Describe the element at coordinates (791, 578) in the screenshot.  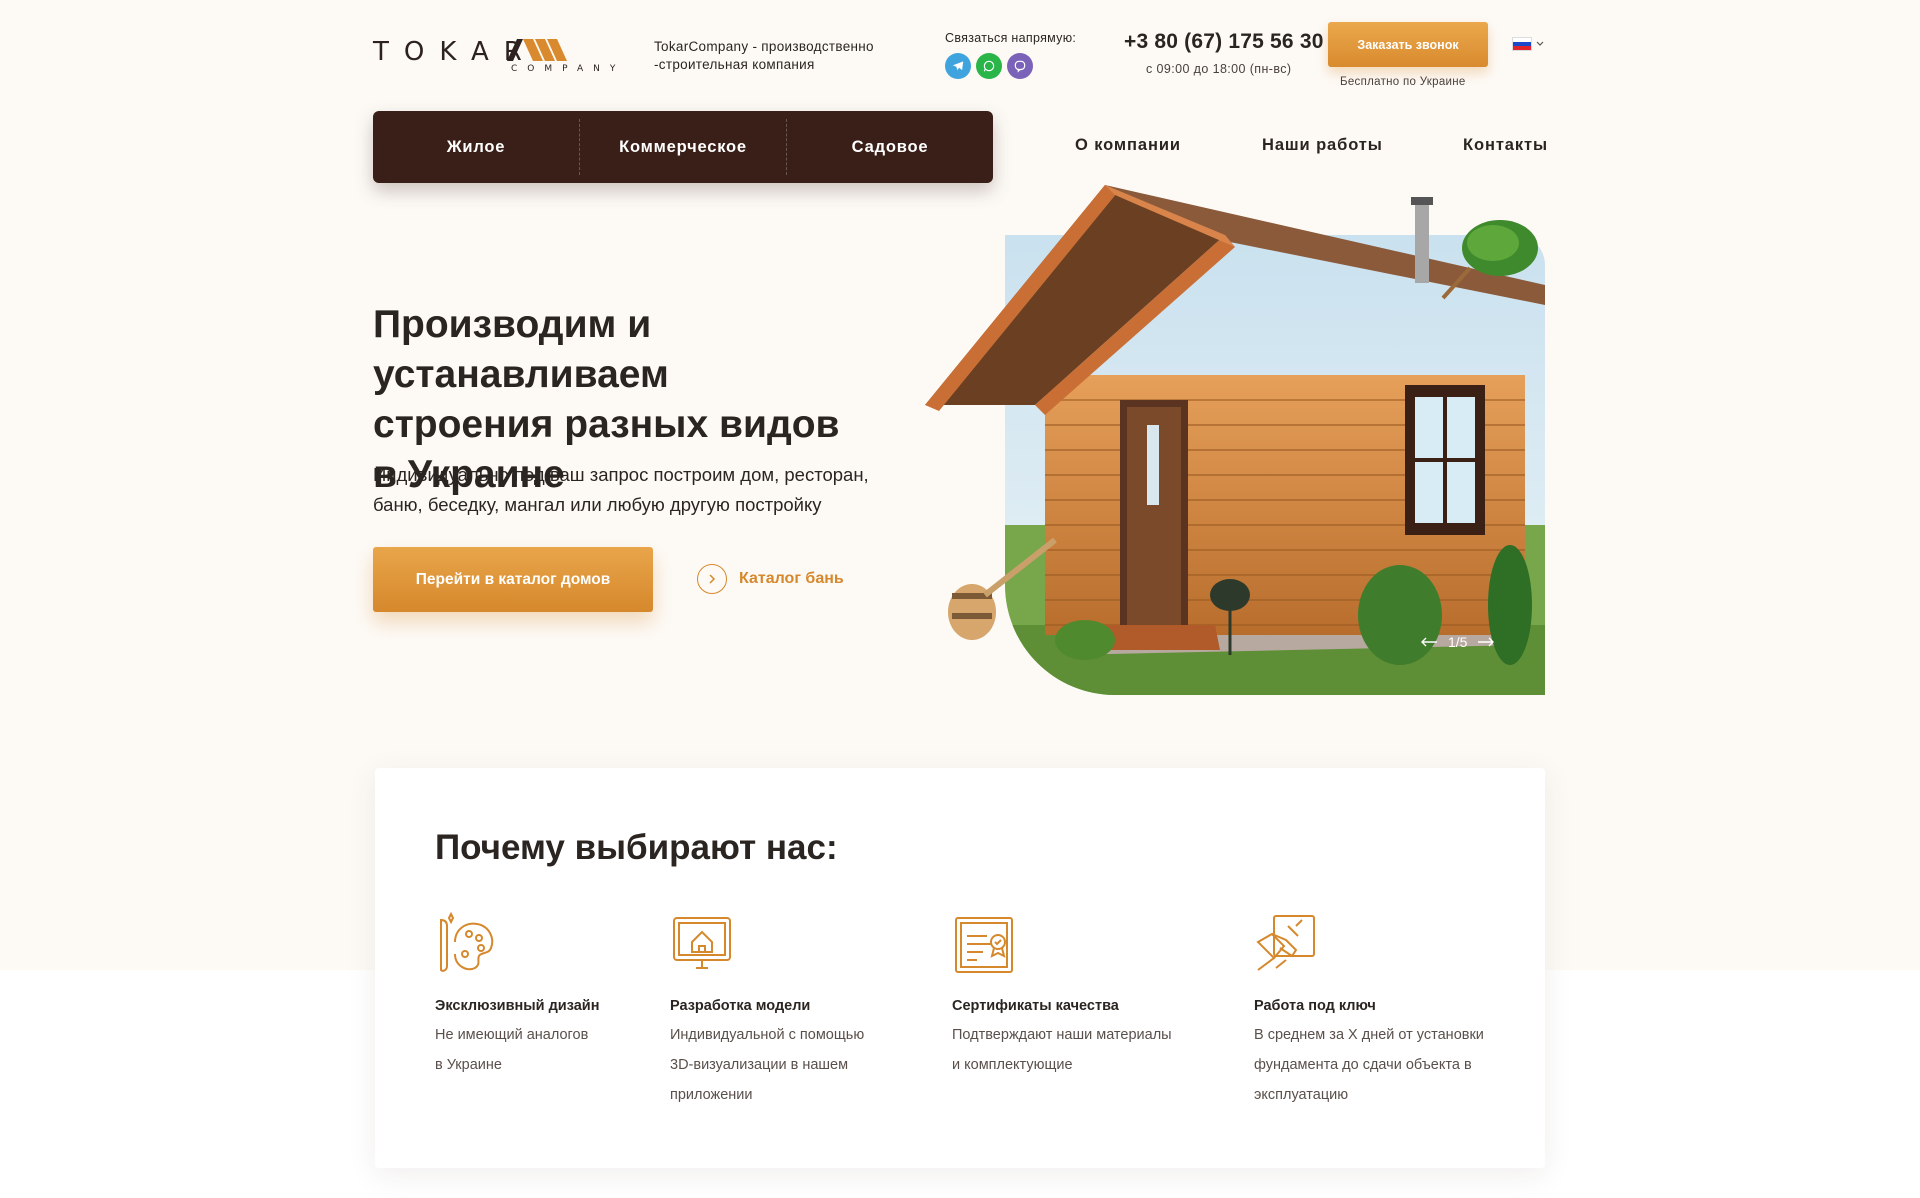
I see `sauna-catalog-label: Каталог бань` at that location.